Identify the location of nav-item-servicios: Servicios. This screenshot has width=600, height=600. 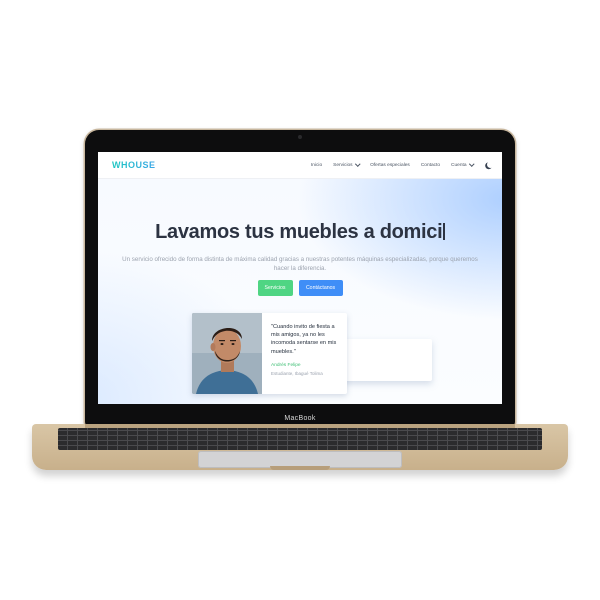
(346, 164).